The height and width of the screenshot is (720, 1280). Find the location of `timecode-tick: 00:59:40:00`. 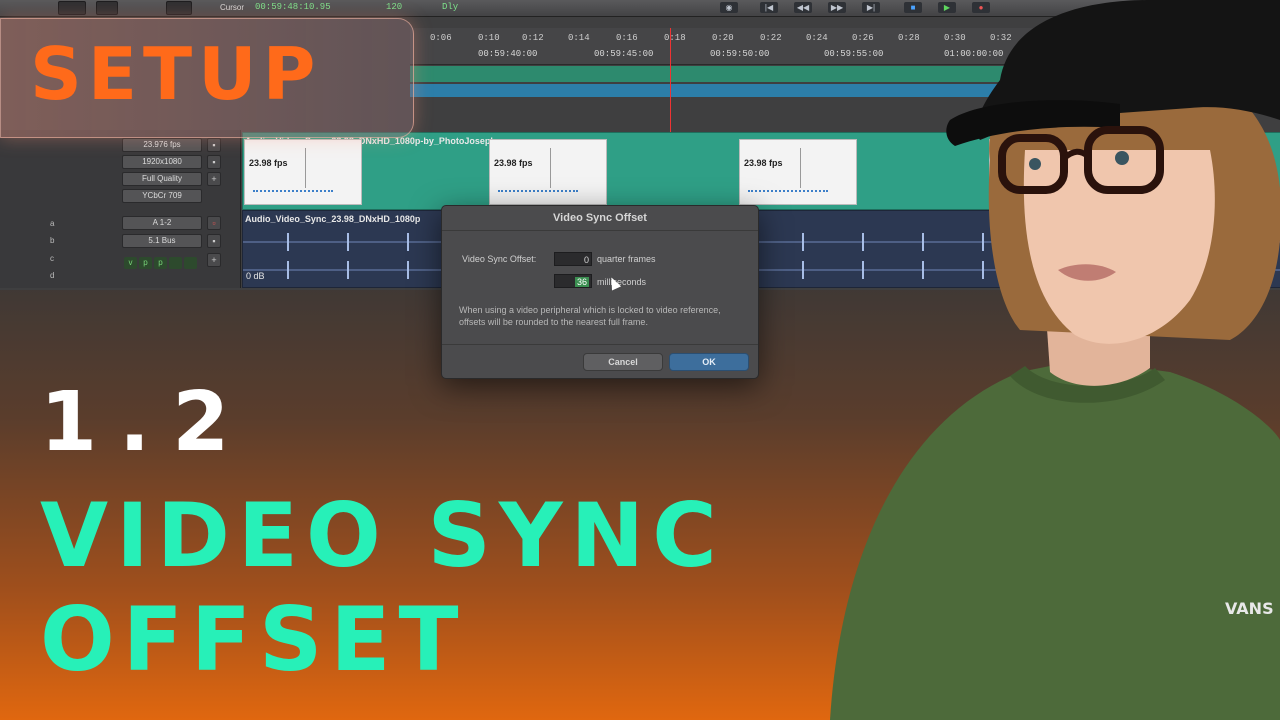

timecode-tick: 00:59:40:00 is located at coordinates (508, 54).